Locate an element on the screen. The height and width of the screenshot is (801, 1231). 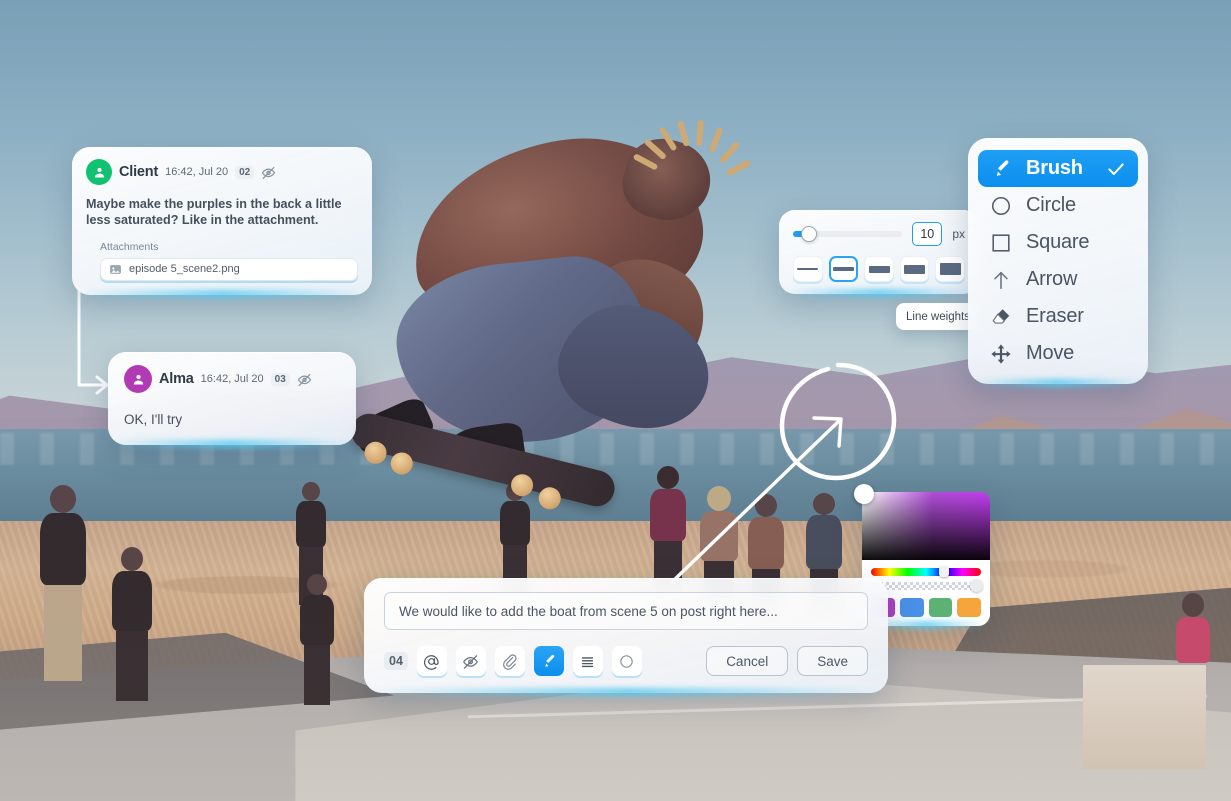
skater-hair is located at coordinates (692, 147).